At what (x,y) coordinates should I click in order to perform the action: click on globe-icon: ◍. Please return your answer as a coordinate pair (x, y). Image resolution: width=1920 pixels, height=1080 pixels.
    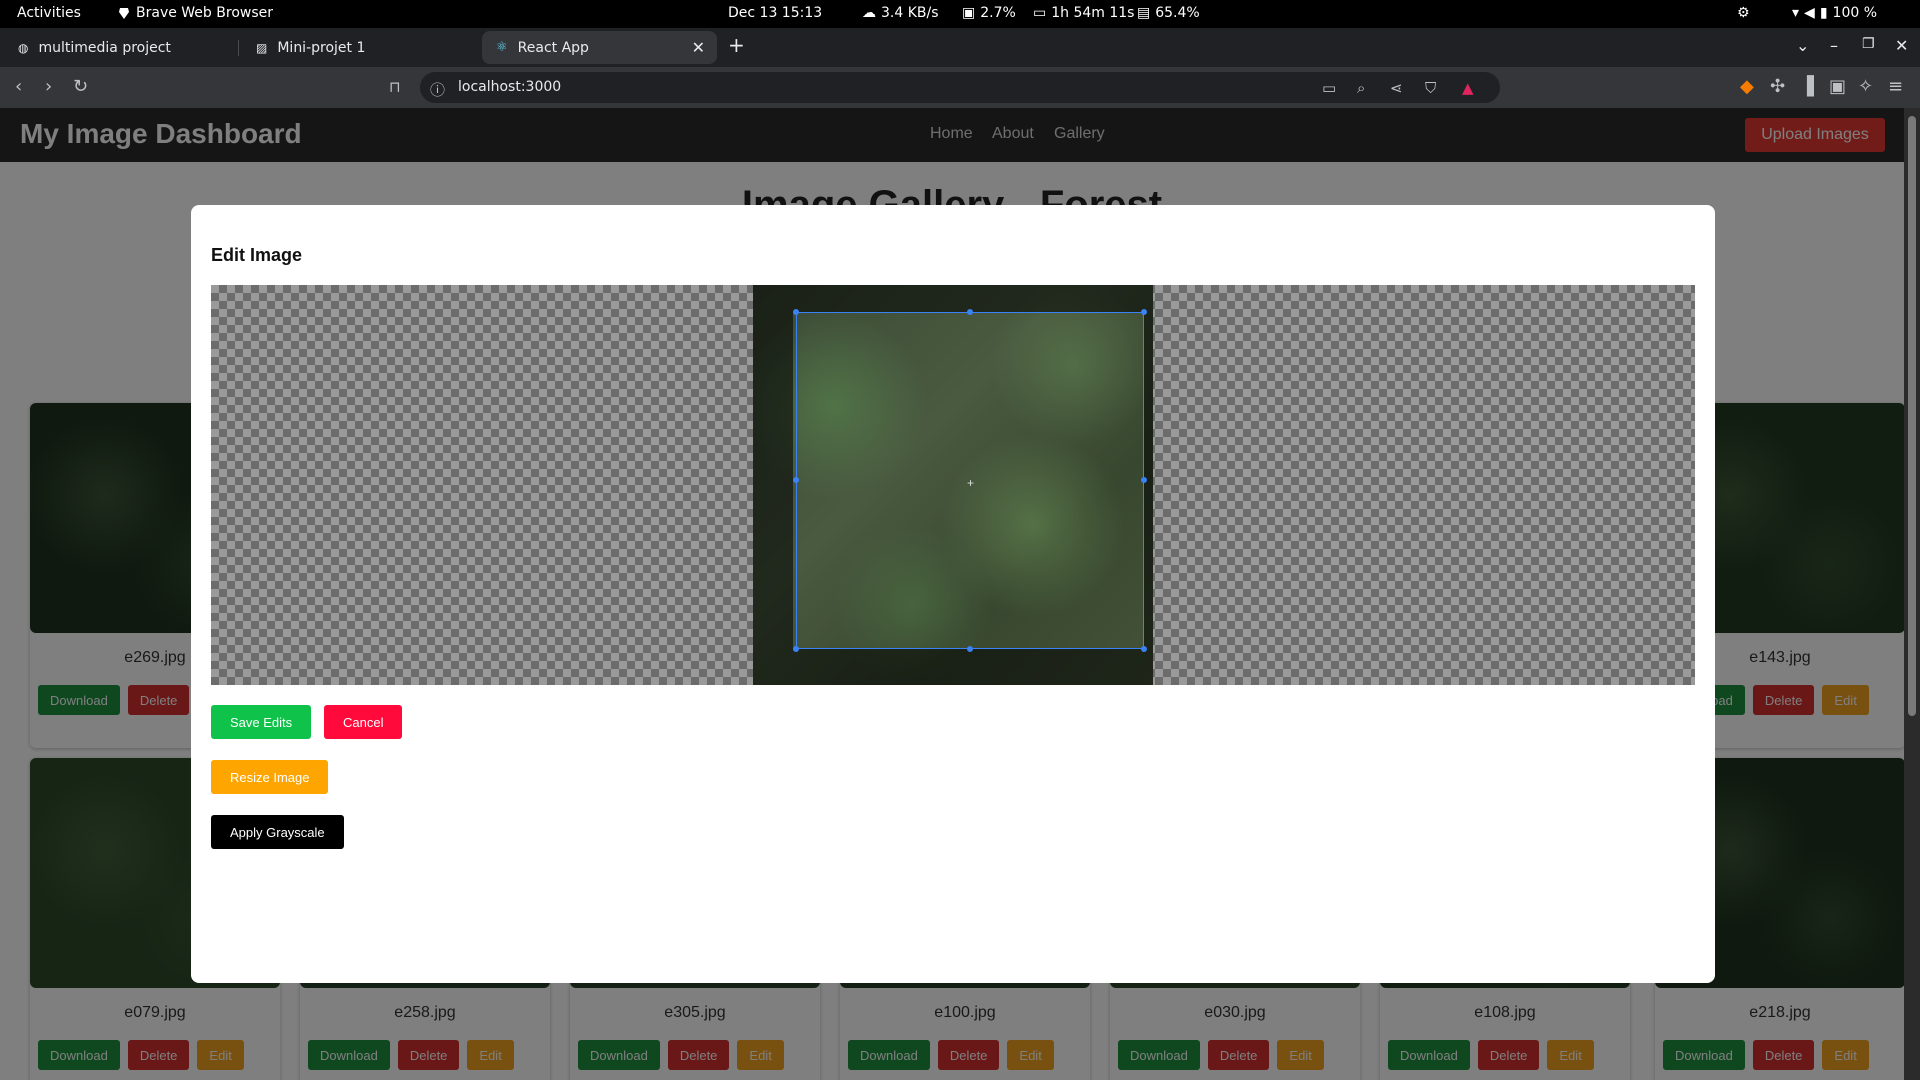
    Looking at the image, I should click on (23, 47).